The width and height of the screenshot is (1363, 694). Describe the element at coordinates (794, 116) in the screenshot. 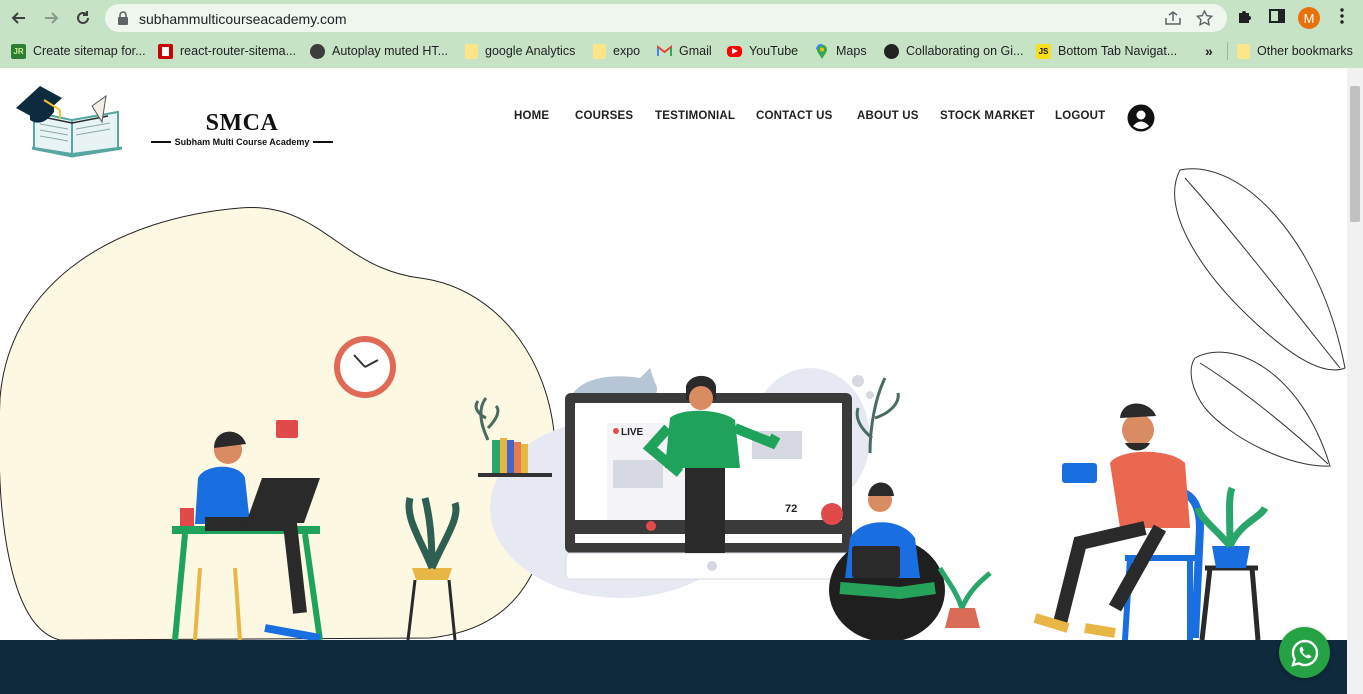

I see `nav-contact-us: CONTACT US` at that location.